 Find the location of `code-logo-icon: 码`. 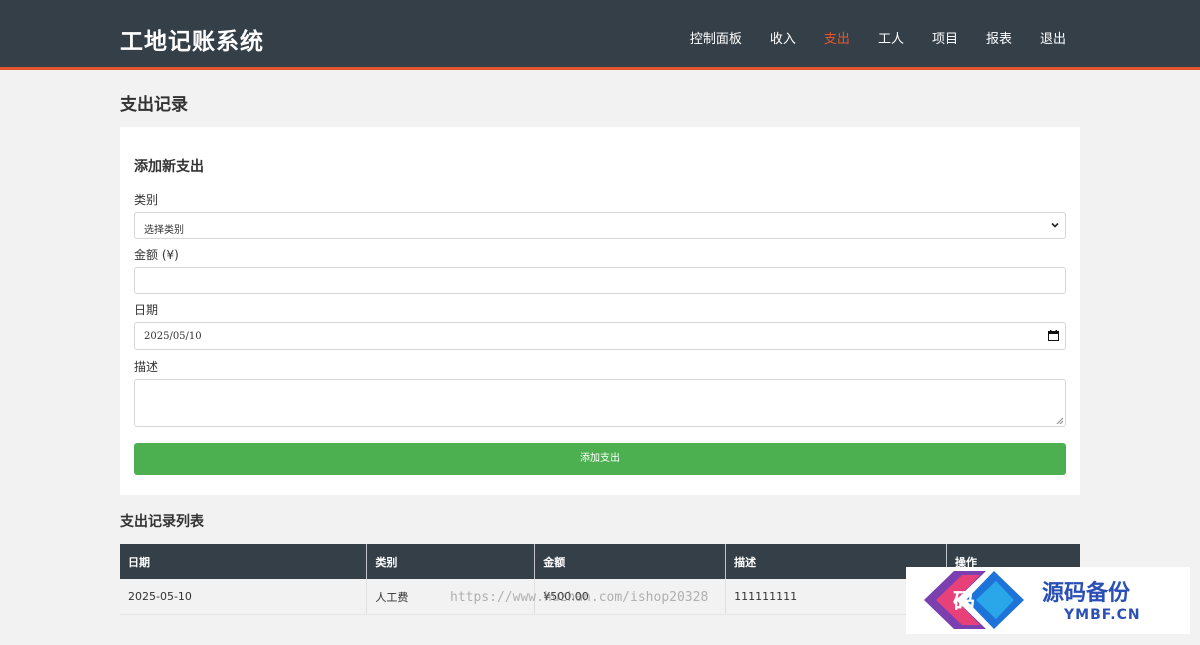

code-logo-icon: 码 is located at coordinates (974, 600).